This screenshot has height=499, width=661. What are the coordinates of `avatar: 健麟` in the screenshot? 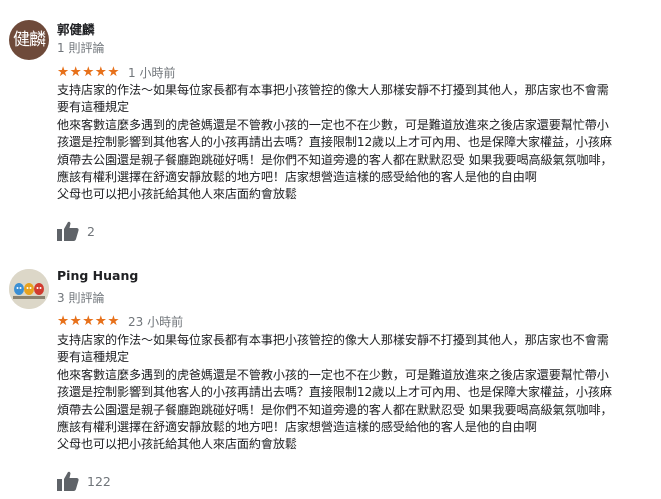 It's located at (29, 40).